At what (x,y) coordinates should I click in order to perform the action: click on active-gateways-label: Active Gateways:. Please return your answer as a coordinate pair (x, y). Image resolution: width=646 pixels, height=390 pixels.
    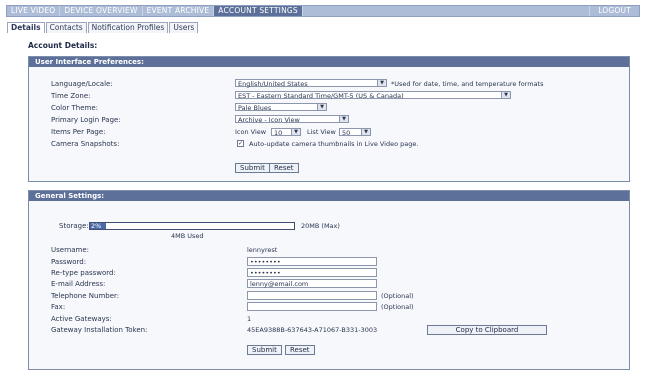
    Looking at the image, I should click on (81, 319).